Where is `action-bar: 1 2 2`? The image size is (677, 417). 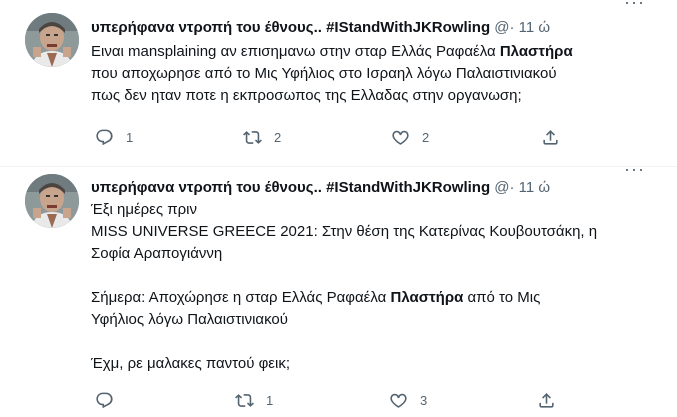
action-bar: 1 2 2 is located at coordinates (331, 137).